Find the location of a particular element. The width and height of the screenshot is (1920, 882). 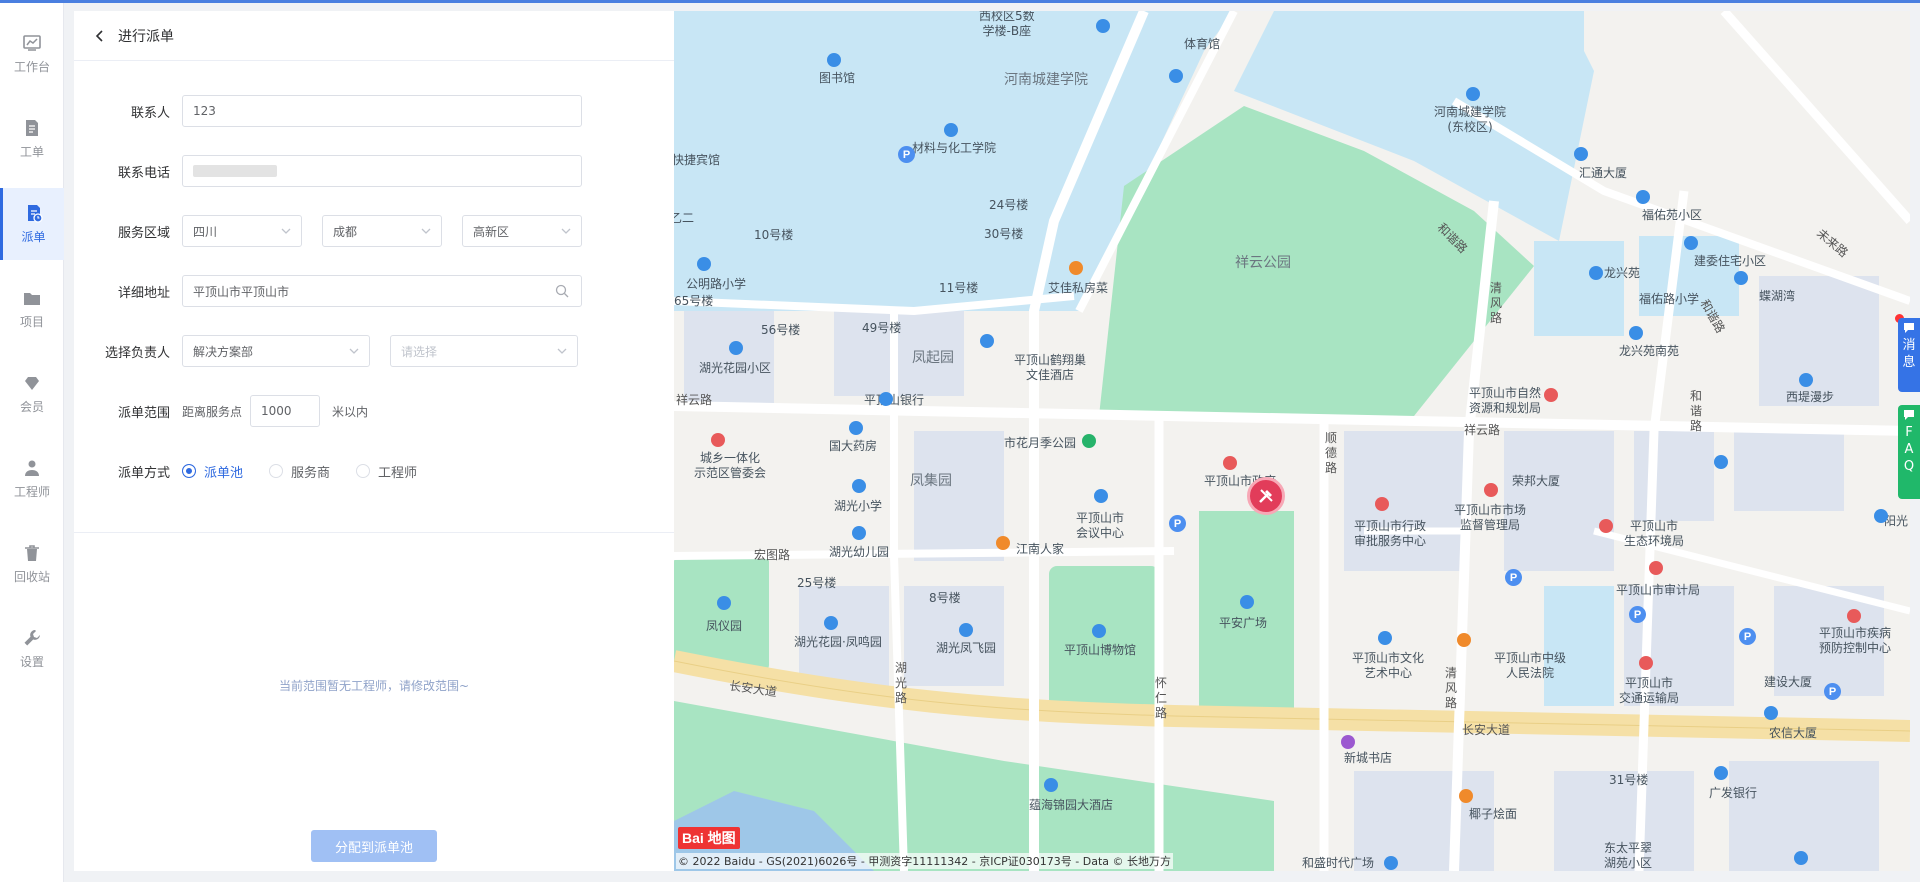

city-select: 成都 is located at coordinates (382, 231).